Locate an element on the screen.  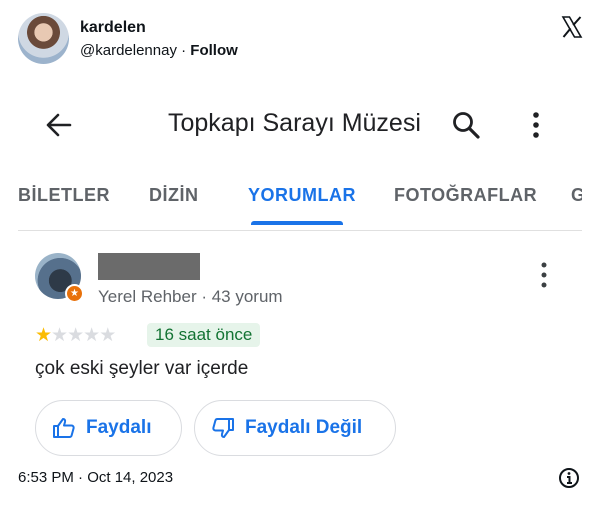
app-bar: Topkapı Sarayı Müzesi is located at coordinates (300, 126).